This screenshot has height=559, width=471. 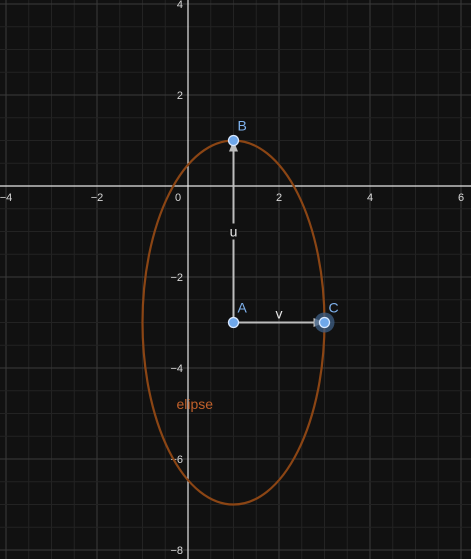 I want to click on y-tick-label: 2, so click(x=180, y=96).